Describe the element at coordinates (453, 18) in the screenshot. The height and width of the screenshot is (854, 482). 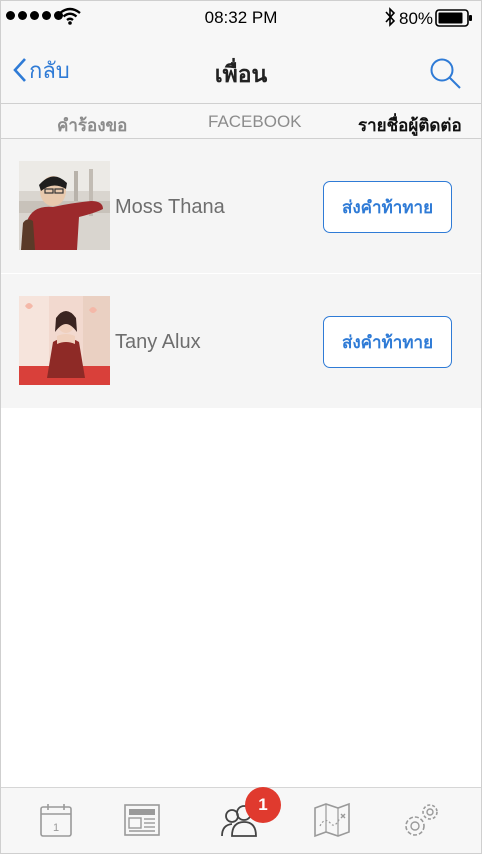
I see `battery-icon` at that location.